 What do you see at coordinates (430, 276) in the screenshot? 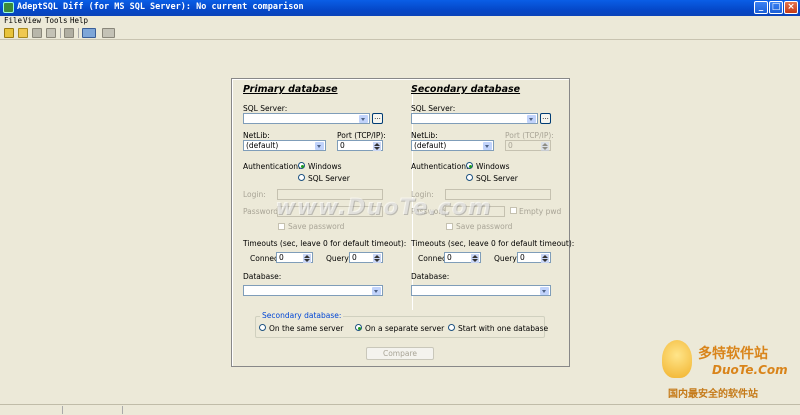
I see `secondary-database-label: Database:` at bounding box center [430, 276].